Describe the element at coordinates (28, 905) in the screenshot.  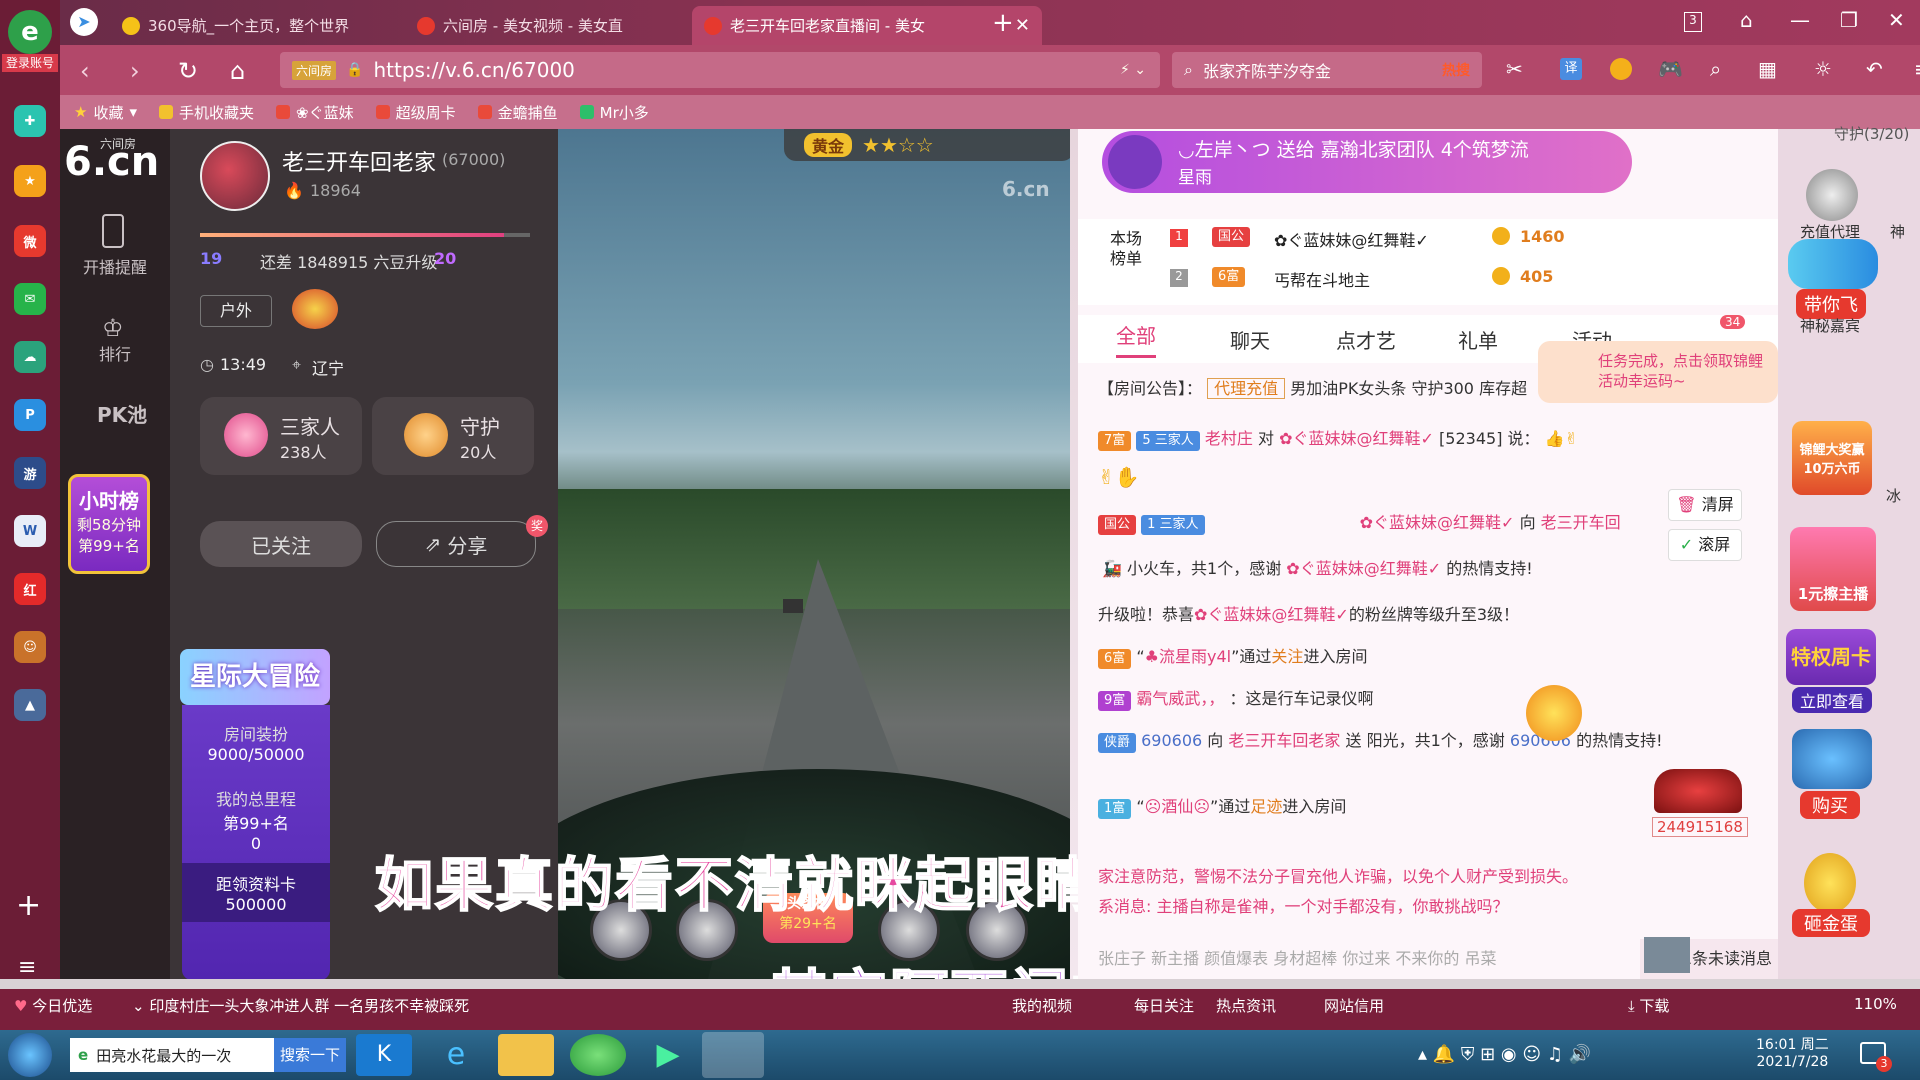
I see `add-app-icon: +` at that location.